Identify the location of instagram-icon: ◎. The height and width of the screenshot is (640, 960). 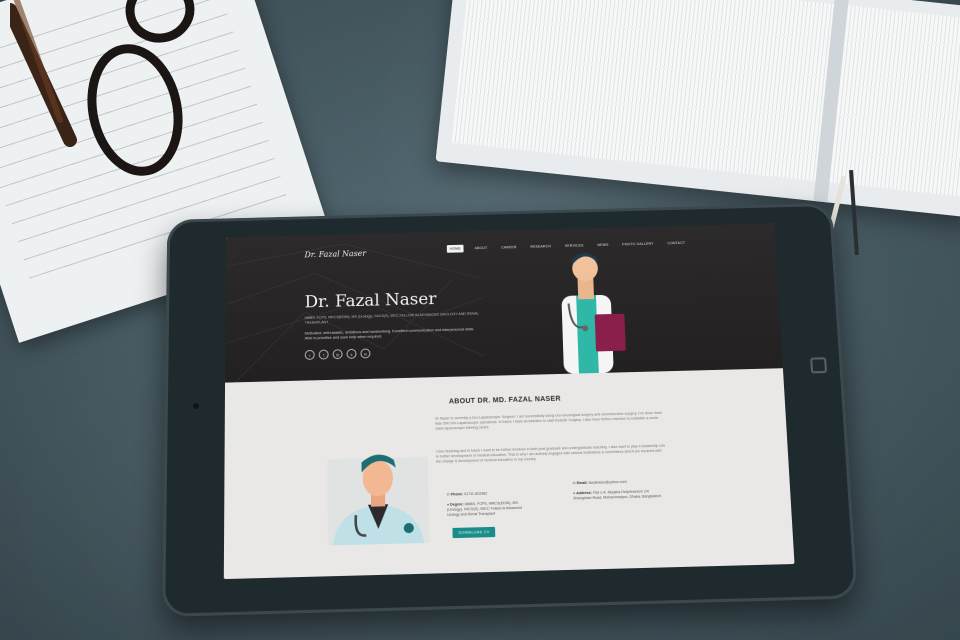
(337, 354).